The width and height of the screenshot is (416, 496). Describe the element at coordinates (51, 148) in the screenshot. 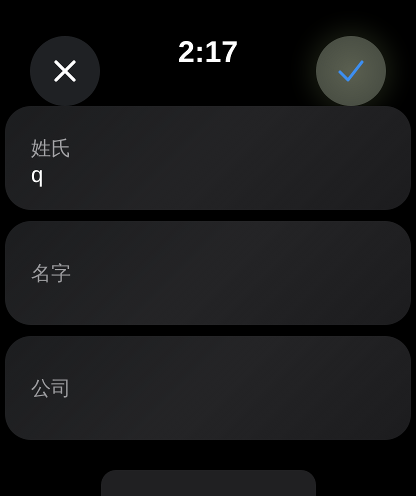

I see `field-label: 姓氏` at that location.